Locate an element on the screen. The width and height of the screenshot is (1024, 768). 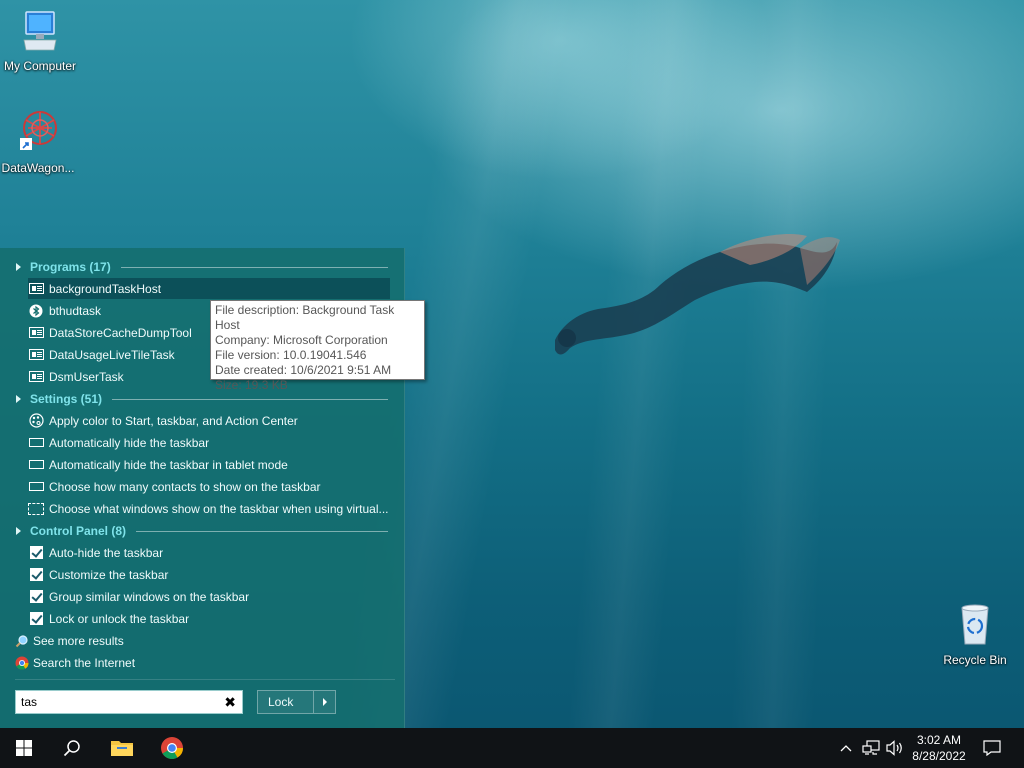
virtual-desktops-icon is located at coordinates (36, 509).